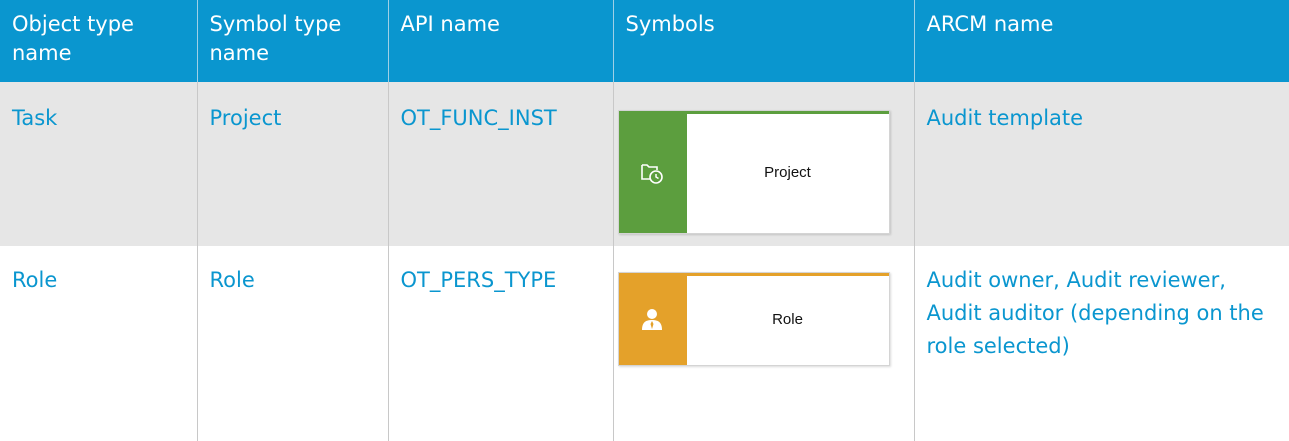 The height and width of the screenshot is (441, 1289). Describe the element at coordinates (98, 41) in the screenshot. I see `header-object-type-name: Object type name` at that location.